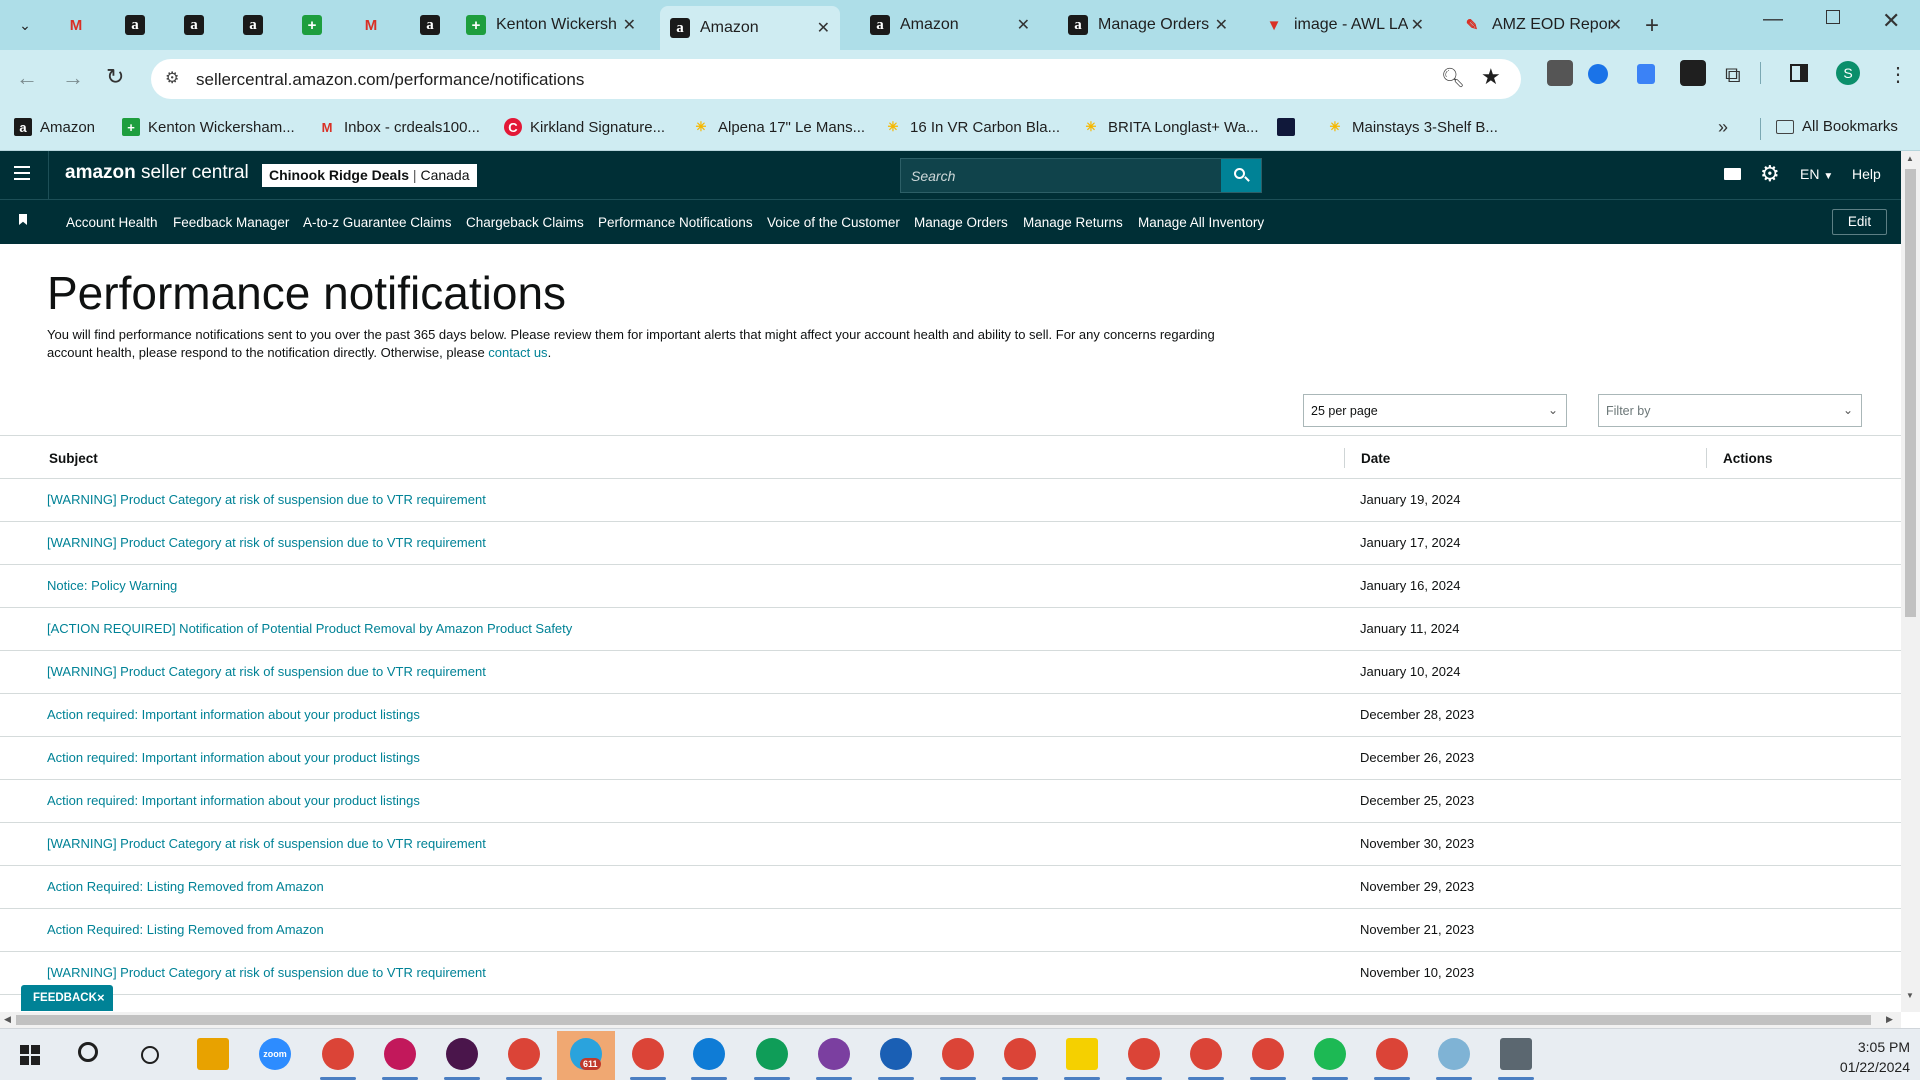  I want to click on scroll-up-arrow-icon: ▲, so click(1910, 158).